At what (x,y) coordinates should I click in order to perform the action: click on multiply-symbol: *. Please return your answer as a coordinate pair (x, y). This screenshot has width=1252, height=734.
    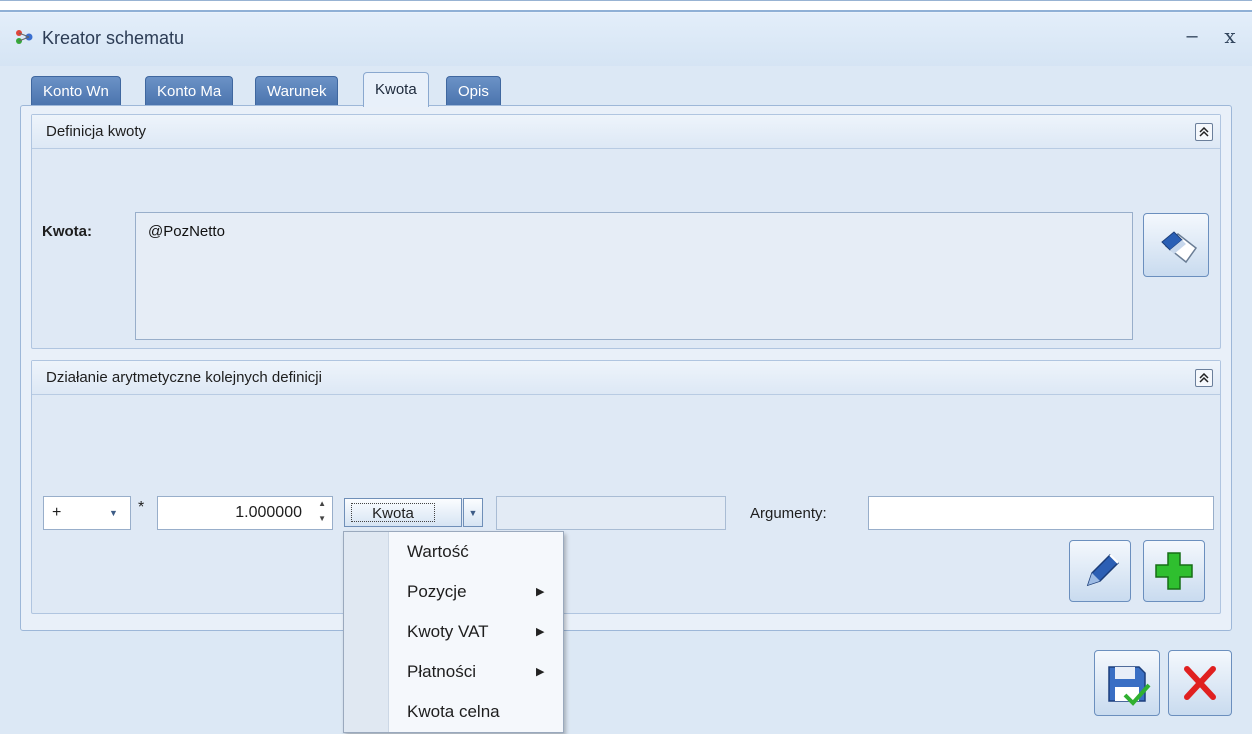
    Looking at the image, I should click on (141, 507).